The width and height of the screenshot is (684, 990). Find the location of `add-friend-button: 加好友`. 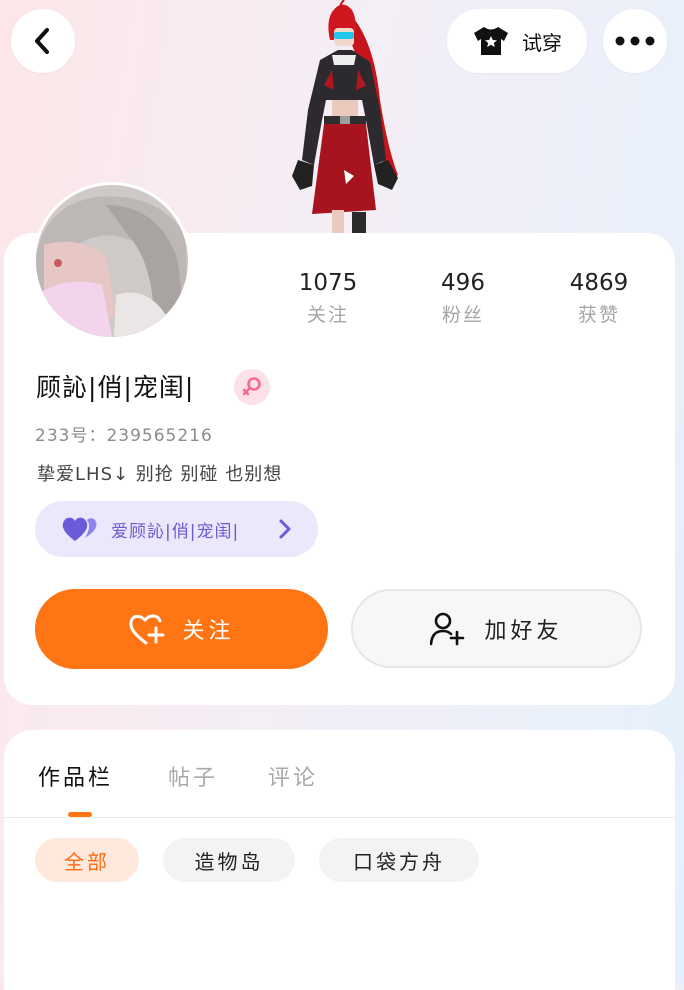

add-friend-button: 加好友 is located at coordinates (496, 628).